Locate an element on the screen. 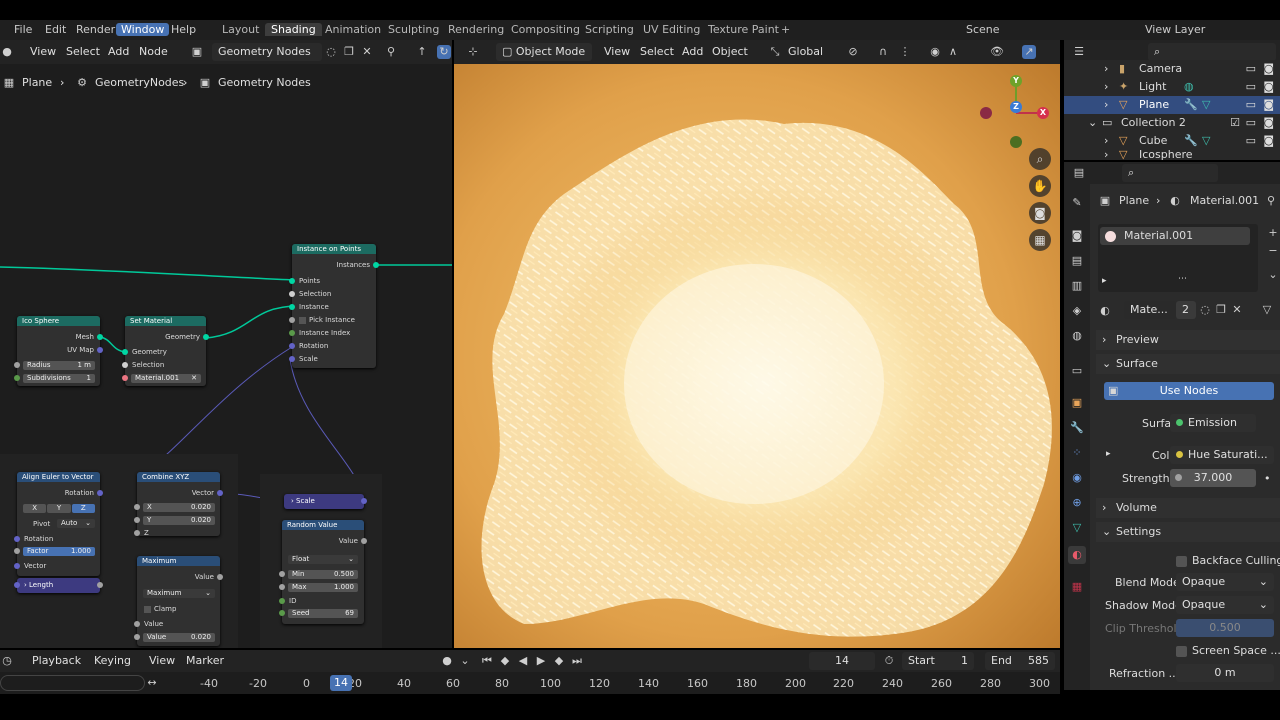  gizmo-z: Z is located at coordinates (1016, 107).